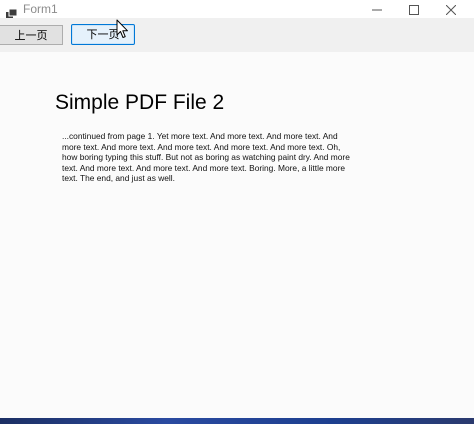 Image resolution: width=474 pixels, height=424 pixels. What do you see at coordinates (31, 35) in the screenshot?
I see `previous-page-button: 上一页` at bounding box center [31, 35].